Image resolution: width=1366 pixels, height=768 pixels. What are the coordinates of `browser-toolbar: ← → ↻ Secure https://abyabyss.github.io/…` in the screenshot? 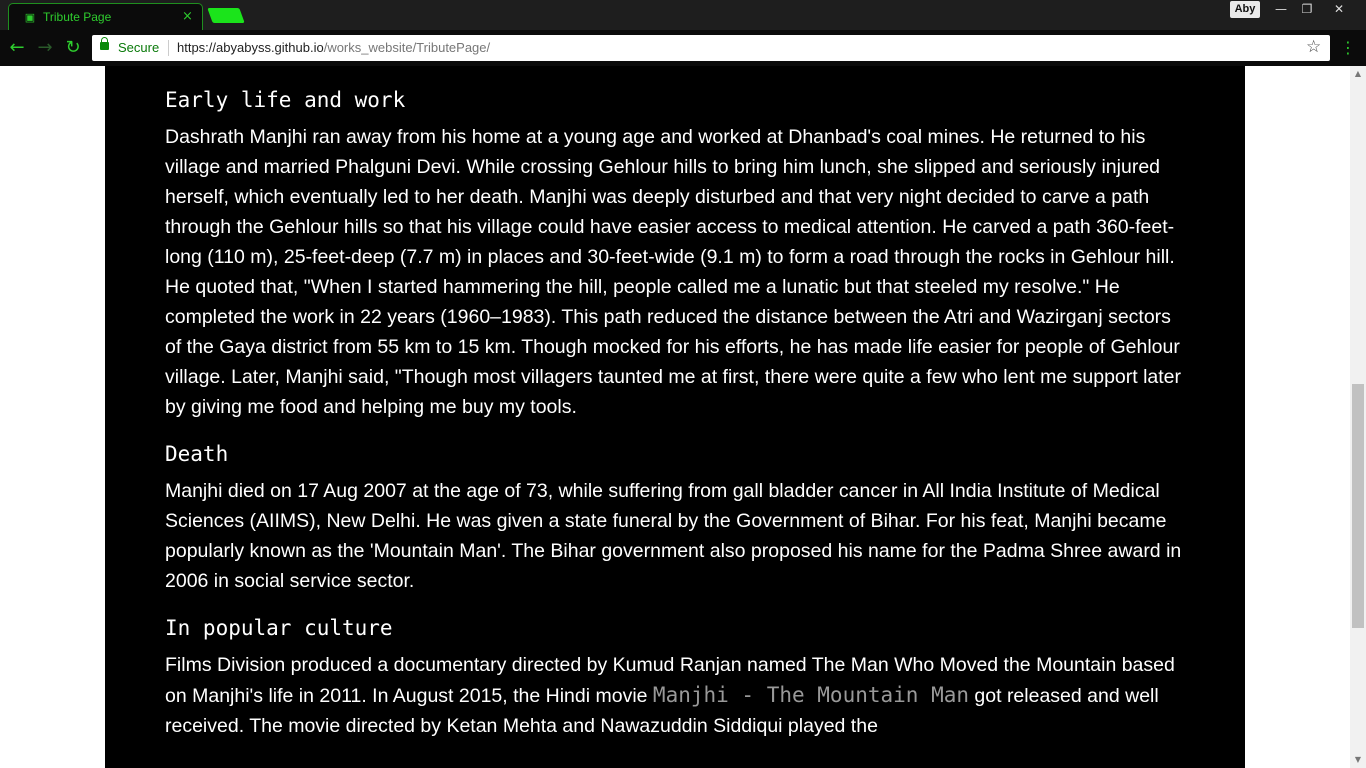 It's located at (683, 48).